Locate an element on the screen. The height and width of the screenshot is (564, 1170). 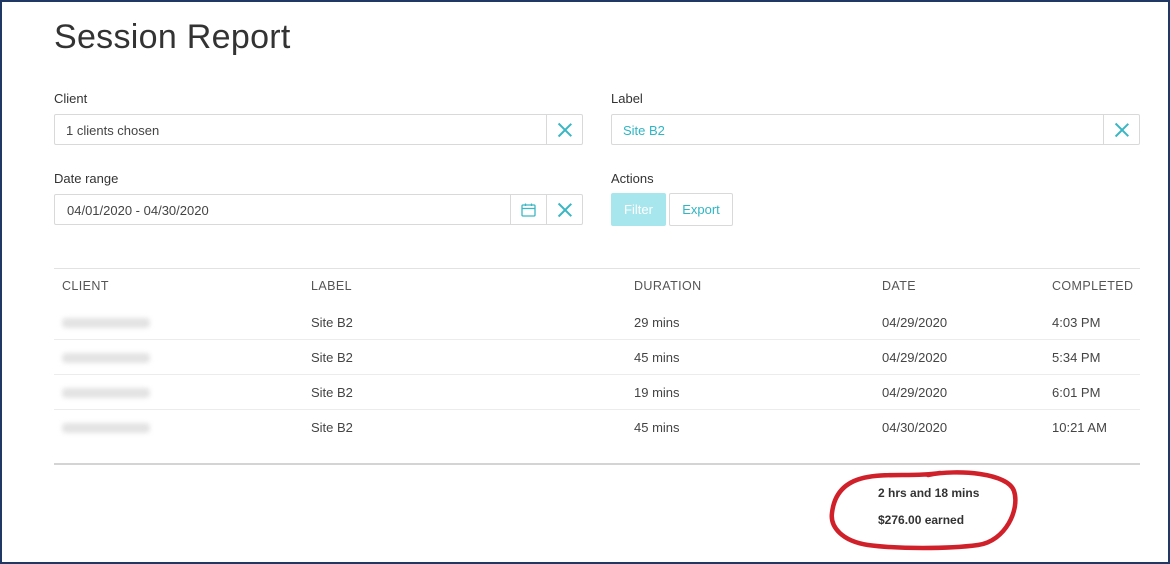
column-header-completed: COMPLETED is located at coordinates (1093, 286).